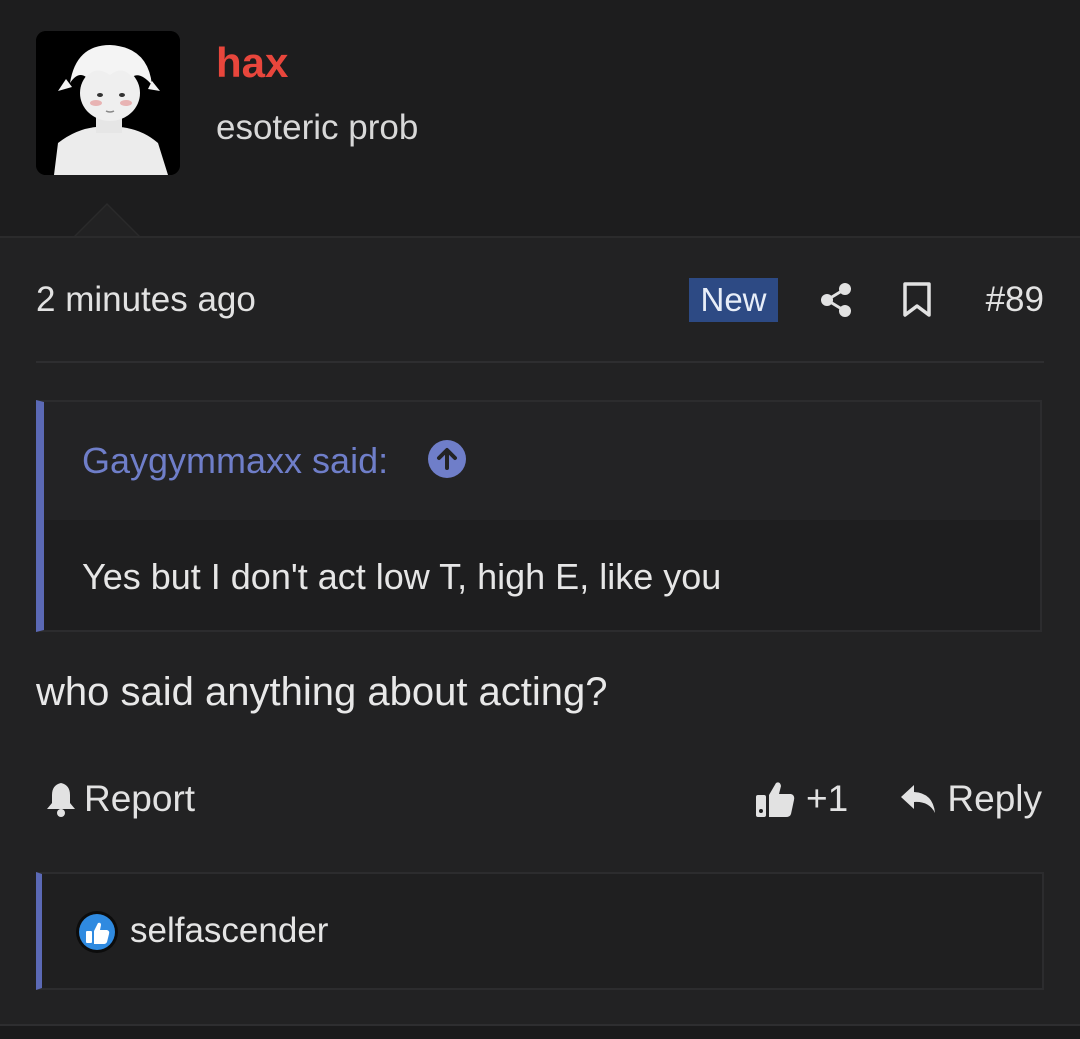  What do you see at coordinates (317, 127) in the screenshot?
I see `user-title: esoteric prob` at bounding box center [317, 127].